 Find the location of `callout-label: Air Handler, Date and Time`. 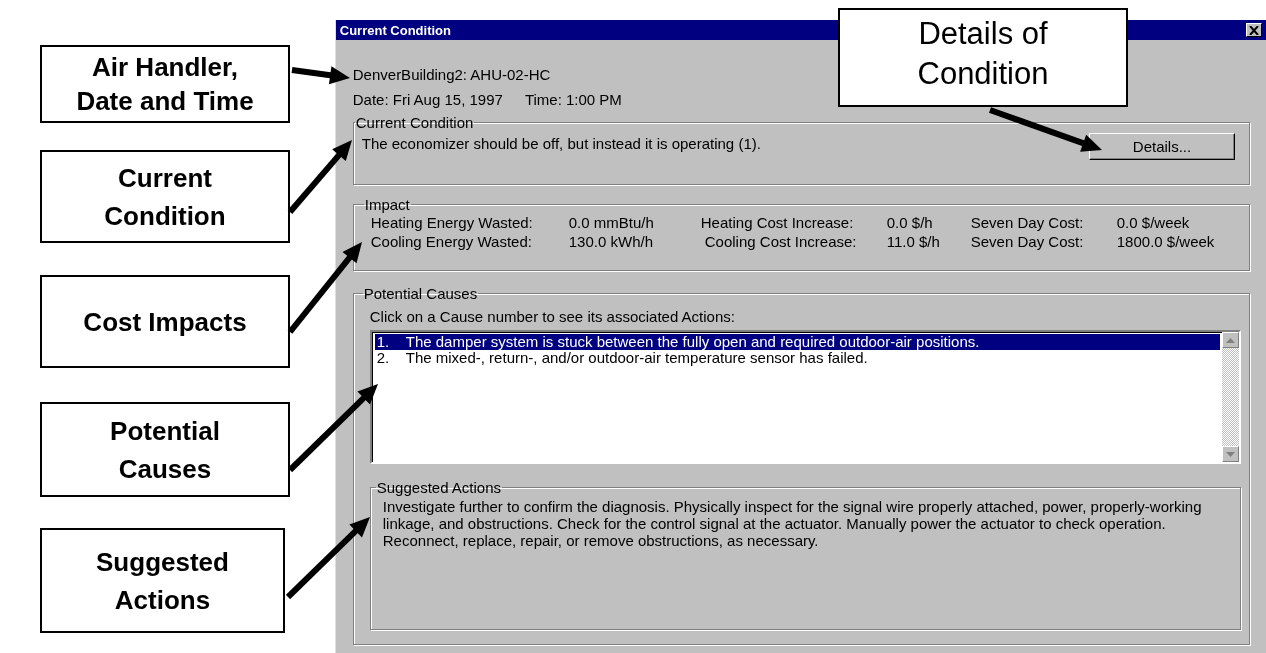

callout-label: Air Handler, Date and Time is located at coordinates (165, 84).